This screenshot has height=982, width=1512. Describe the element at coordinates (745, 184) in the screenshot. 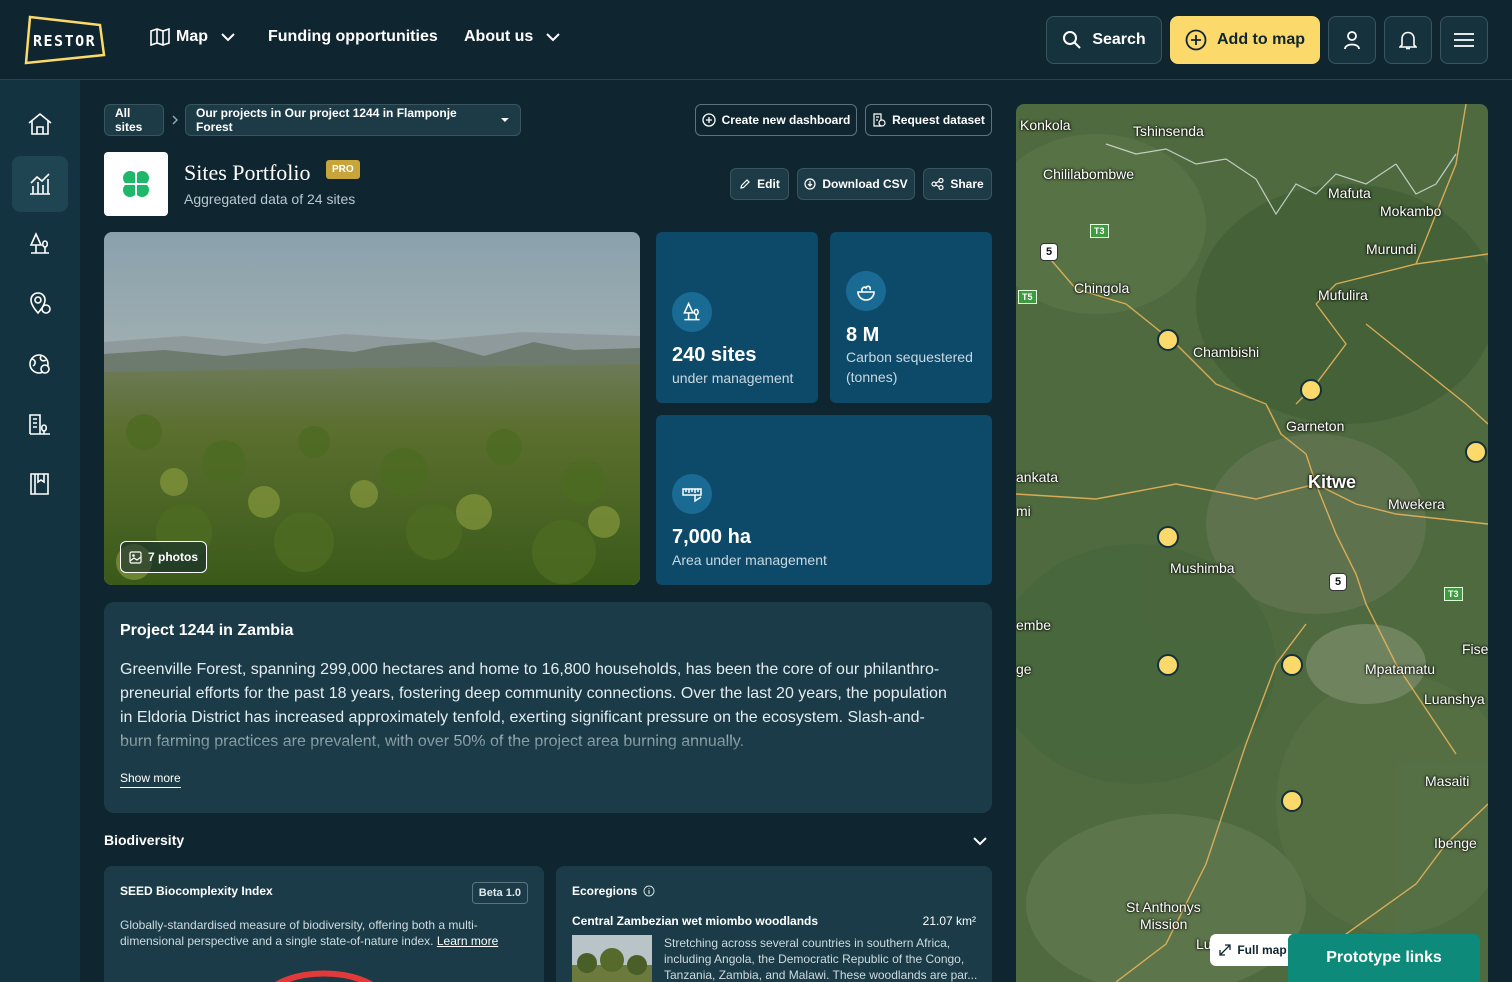

I see `pencil-icon` at that location.